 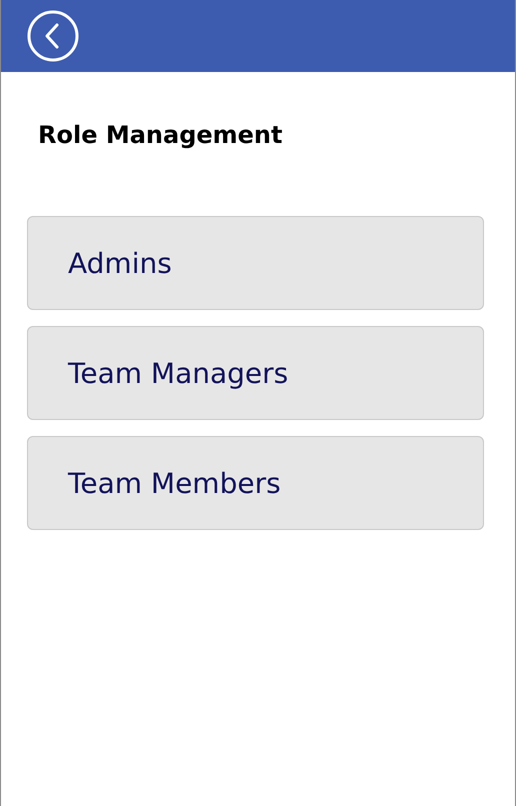 What do you see at coordinates (255, 373) in the screenshot?
I see `role-button: Team Managers` at bounding box center [255, 373].